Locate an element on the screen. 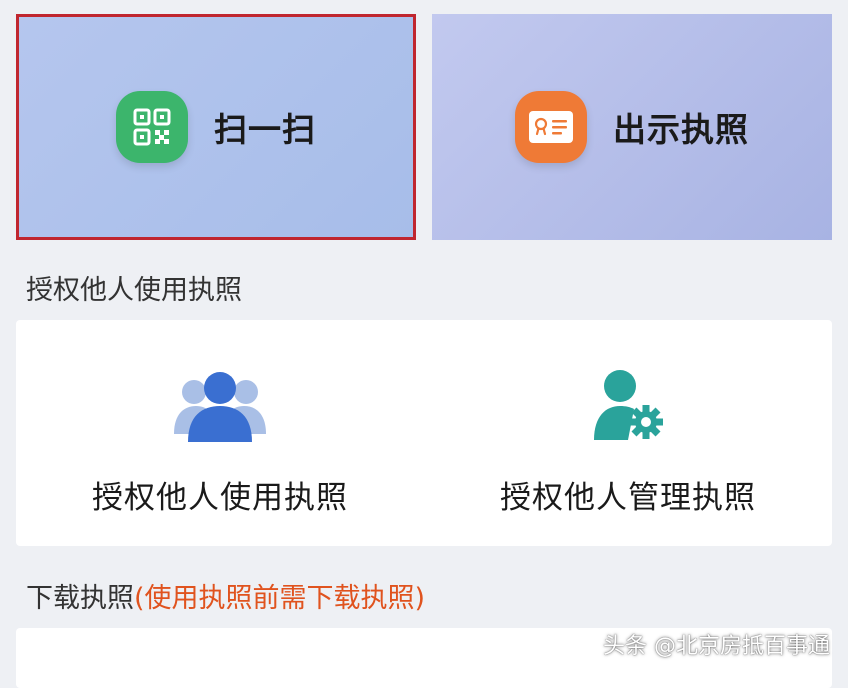 The height and width of the screenshot is (688, 848). scan-label: 扫一扫 is located at coordinates (265, 129).